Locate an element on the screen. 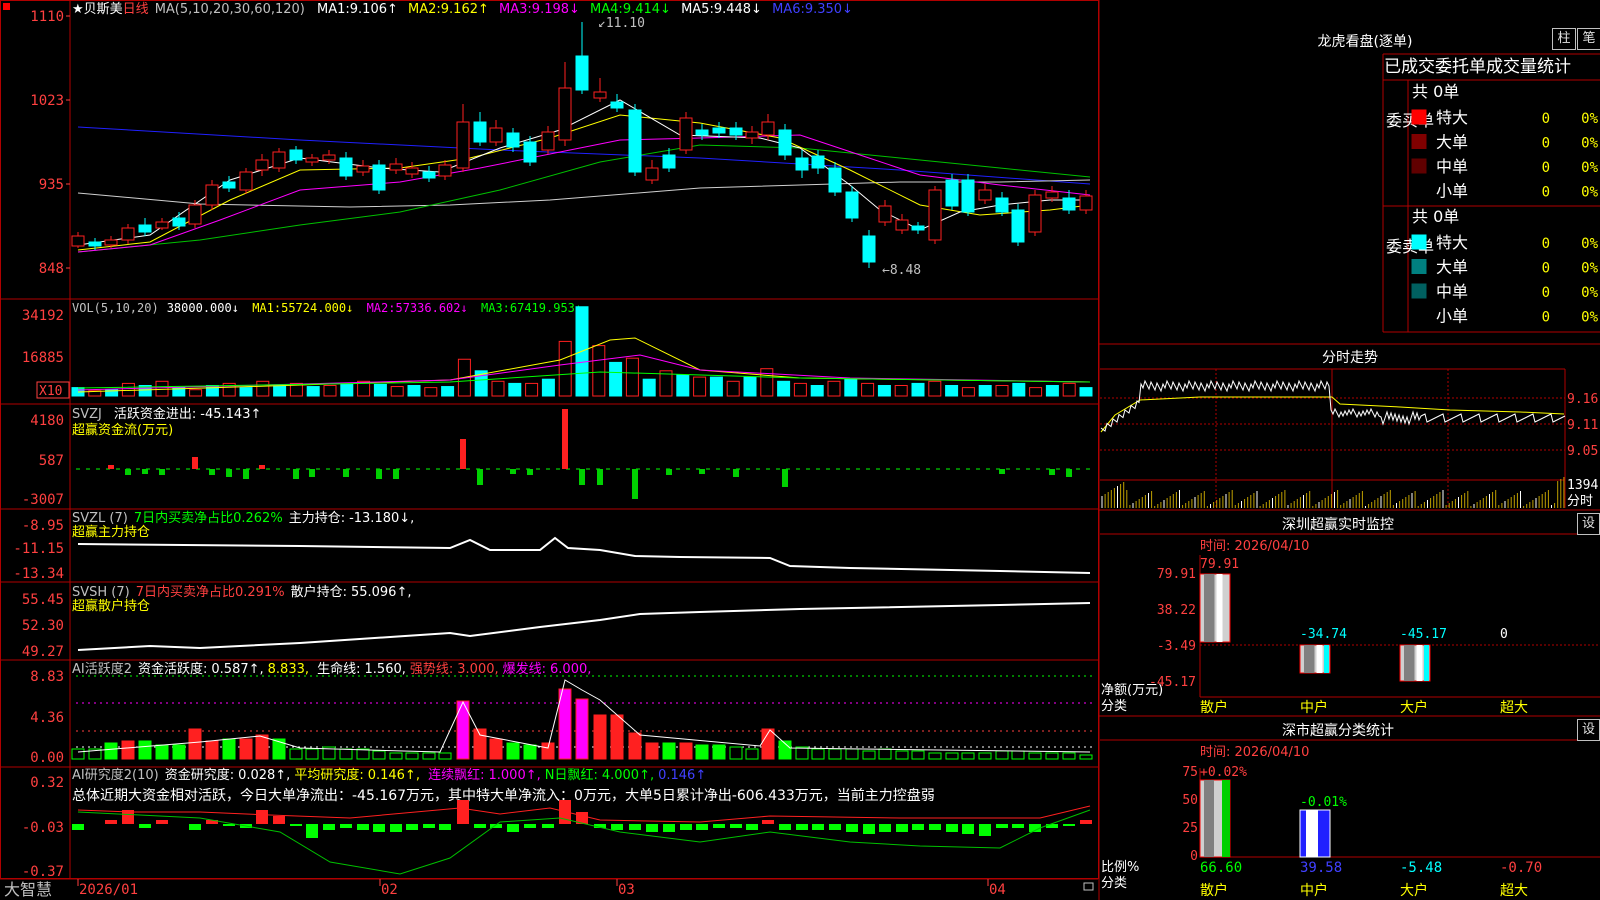 The height and width of the screenshot is (900, 1600). sz-monitor-value: 0 is located at coordinates (1504, 634).